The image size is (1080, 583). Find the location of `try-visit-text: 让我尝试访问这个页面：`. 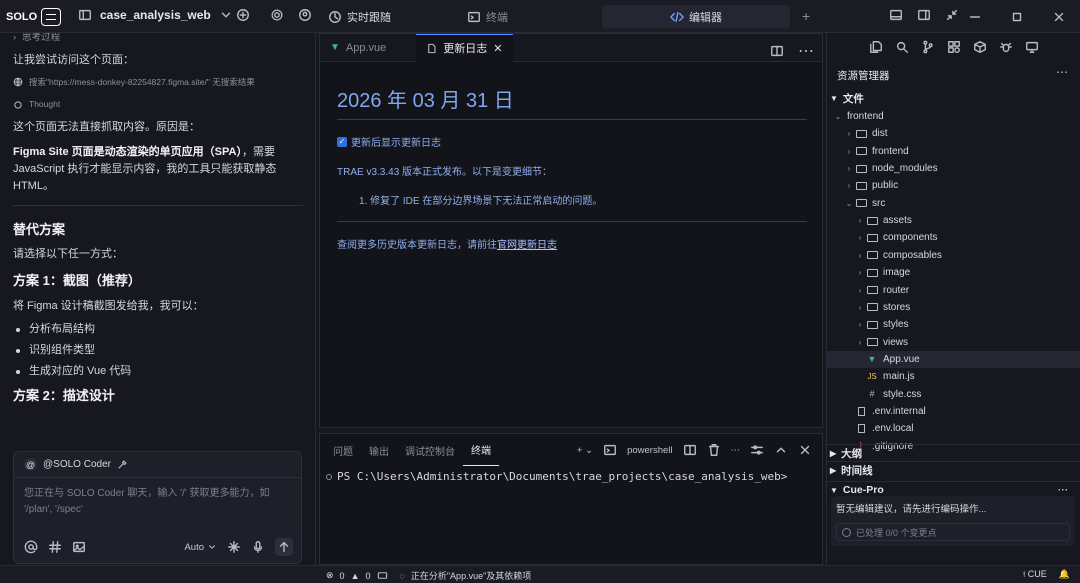

try-visit-text: 让我尝试访问这个页面： is located at coordinates (73, 59).